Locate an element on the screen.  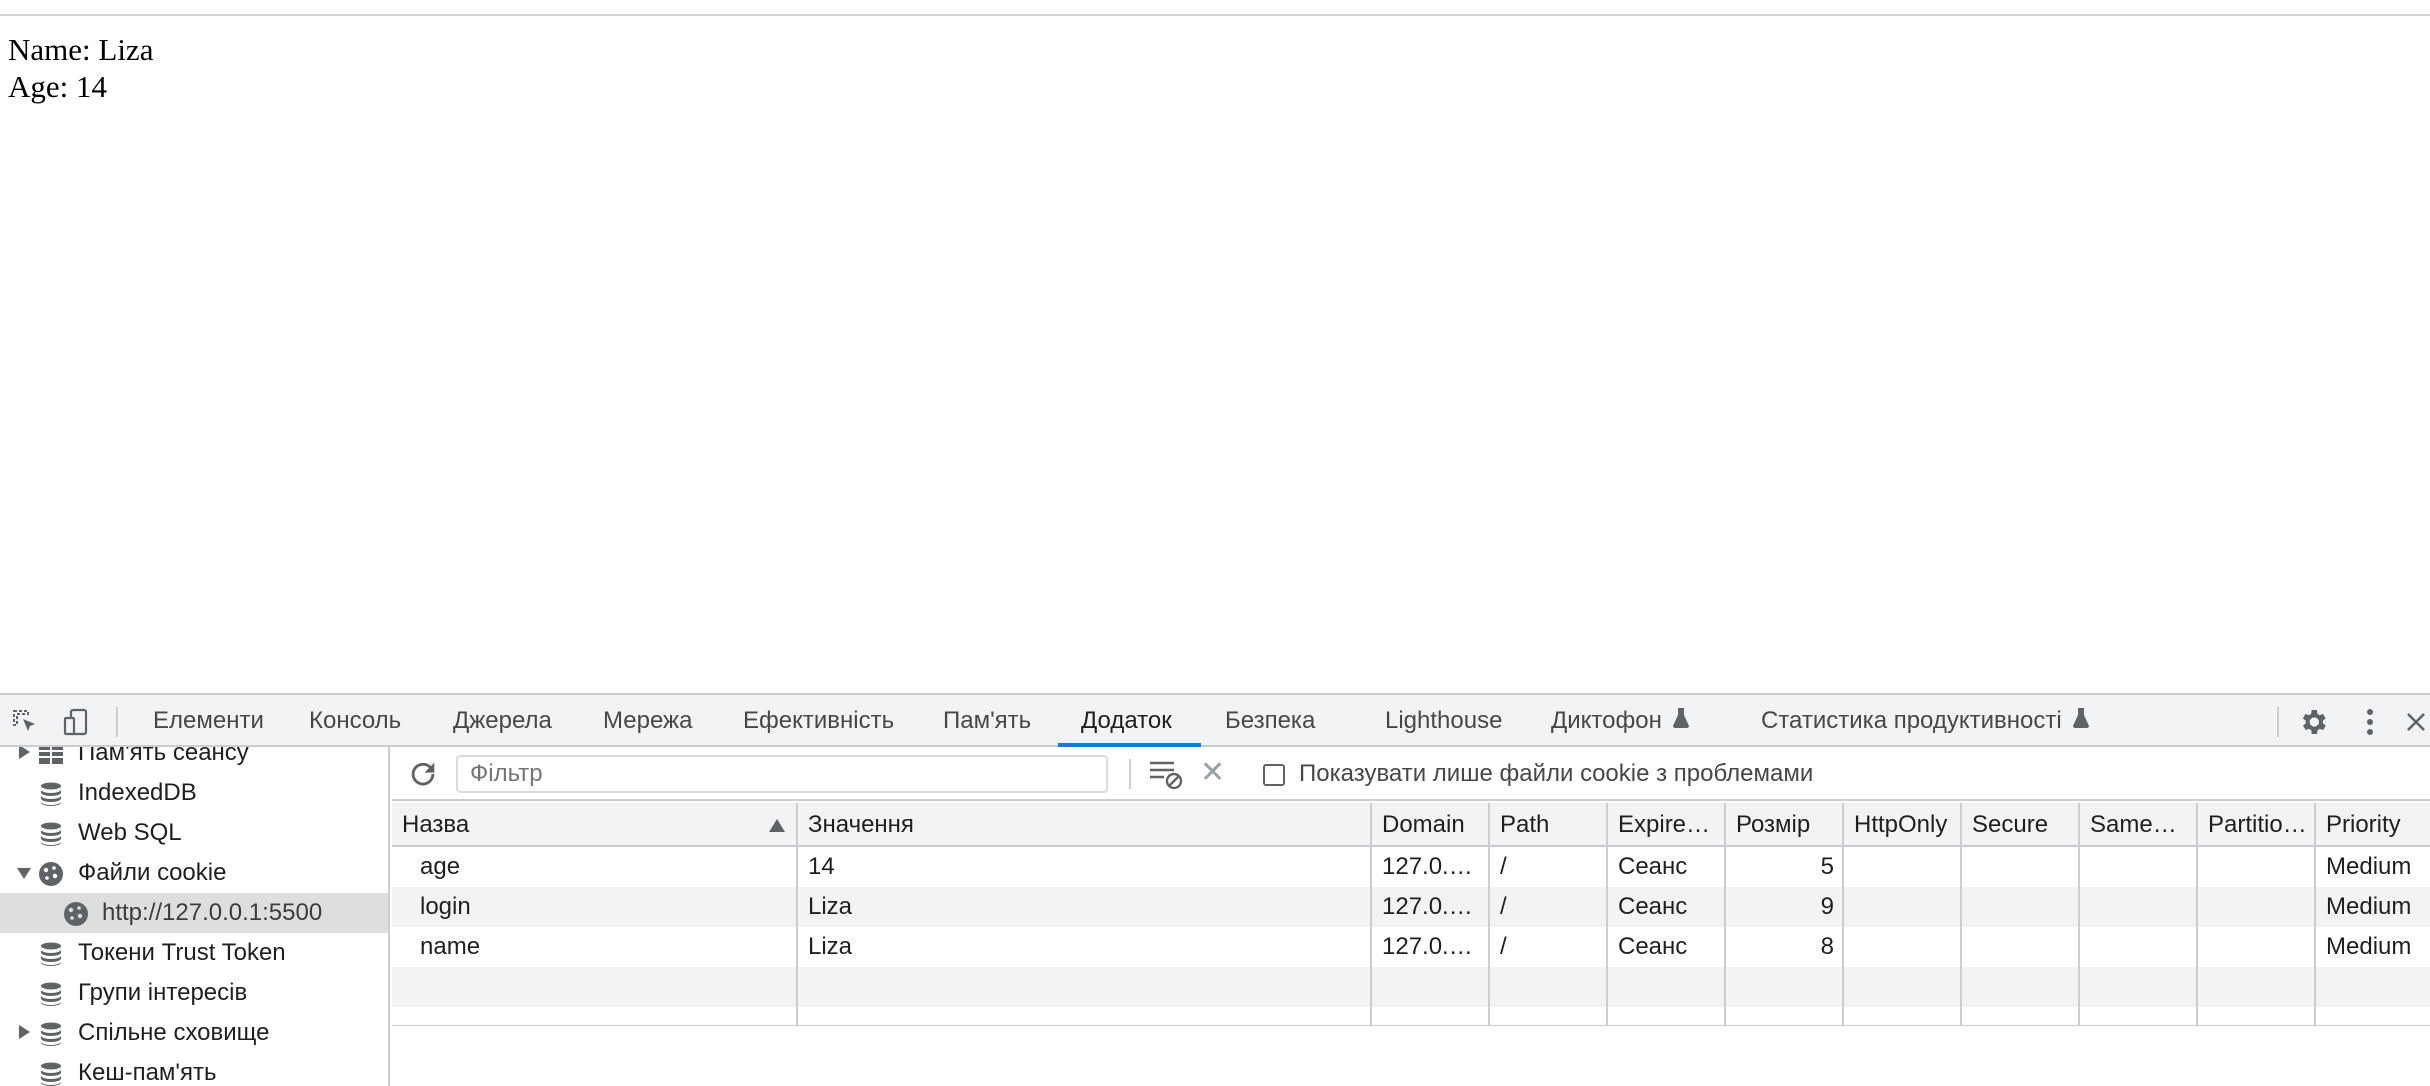
tab-elements: Елементи is located at coordinates (208, 721).